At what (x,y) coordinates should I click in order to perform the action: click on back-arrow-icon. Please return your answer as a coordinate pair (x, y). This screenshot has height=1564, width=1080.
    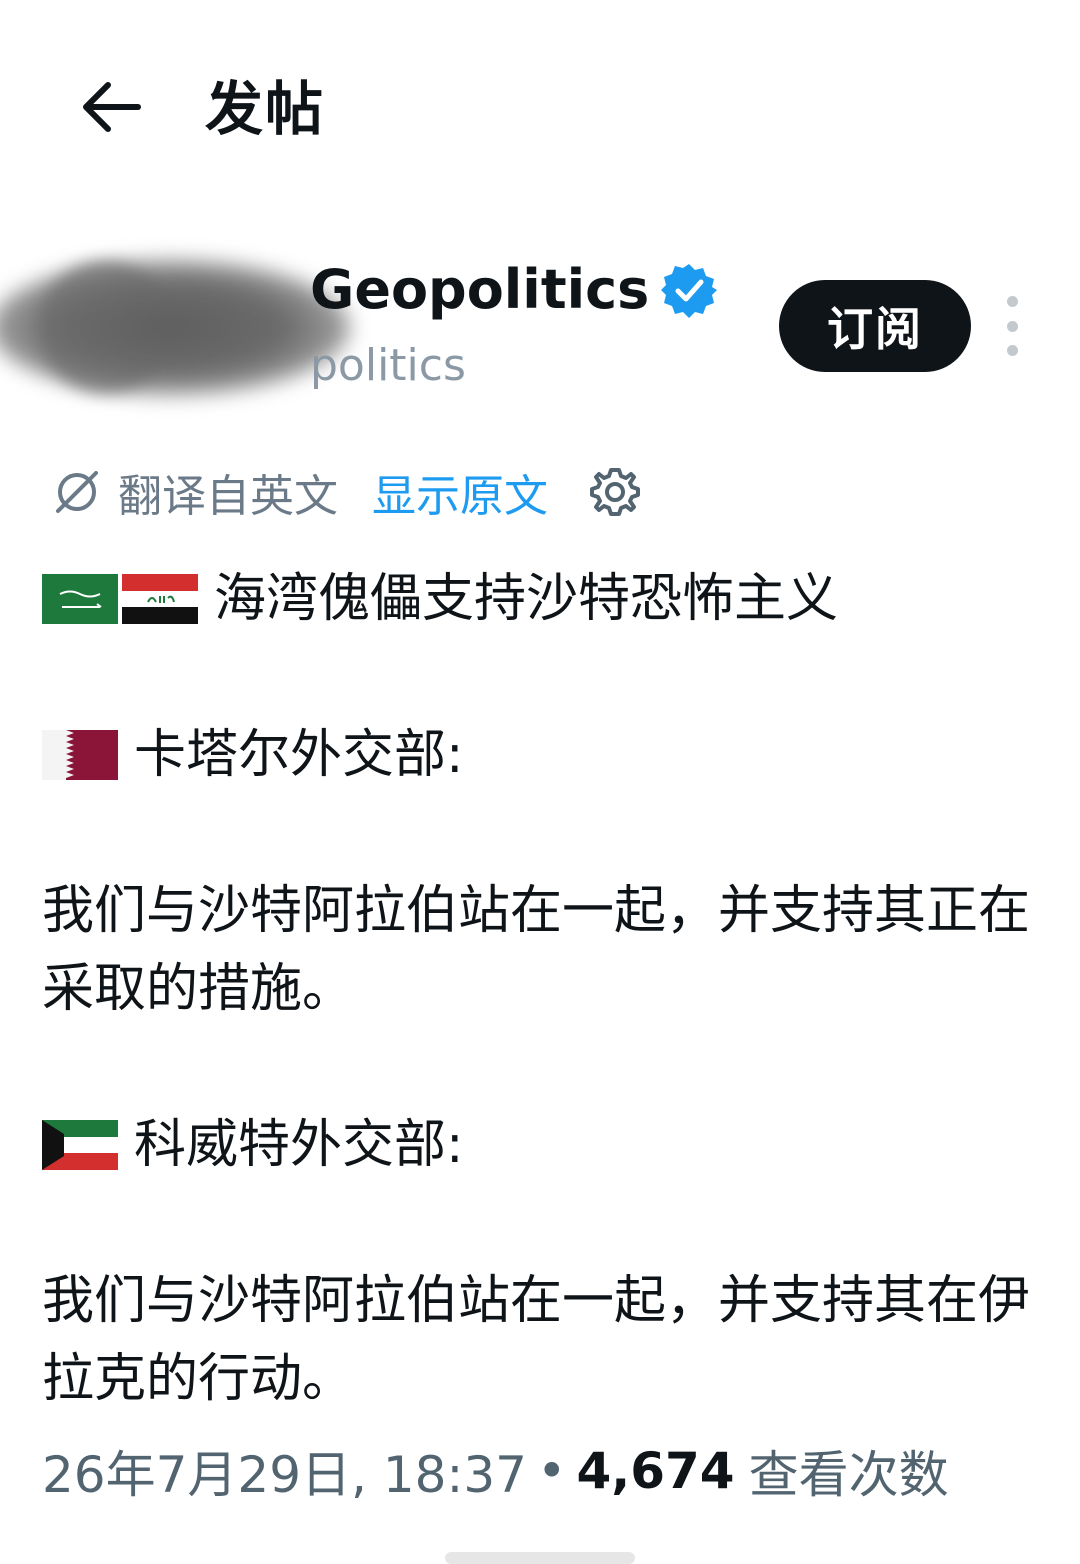
    Looking at the image, I should click on (112, 107).